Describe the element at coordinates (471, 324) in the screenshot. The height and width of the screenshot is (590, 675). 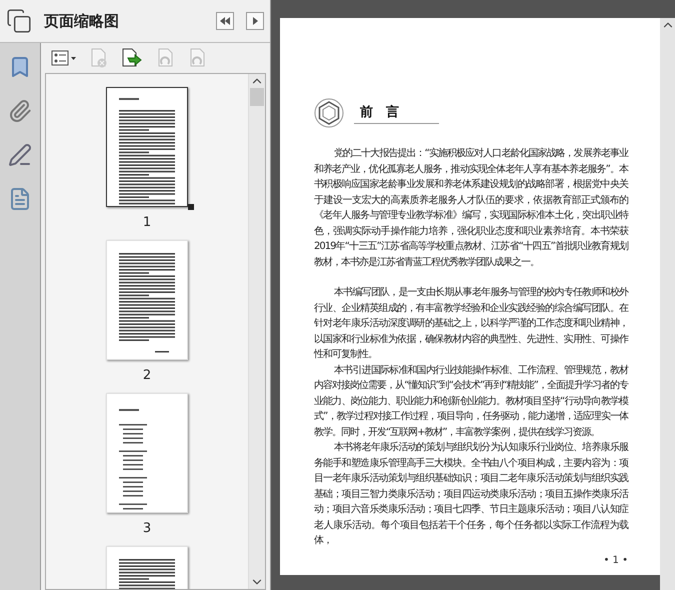
I see `body-paragraph: 本书编写团队，是一支由长期从事老年服务与管理的校内专任教师和校外行业、企业精英组成的，有丰富教学经验和企业实践经验的综合编写团队。在针对老年康乐活动深度调研的基础之上，以科学严谨的工作态度和职业精神，以国家和行业标准为依据，确保教材内容的典型性、先进性、实用性、可操作性和可复制性。` at that location.